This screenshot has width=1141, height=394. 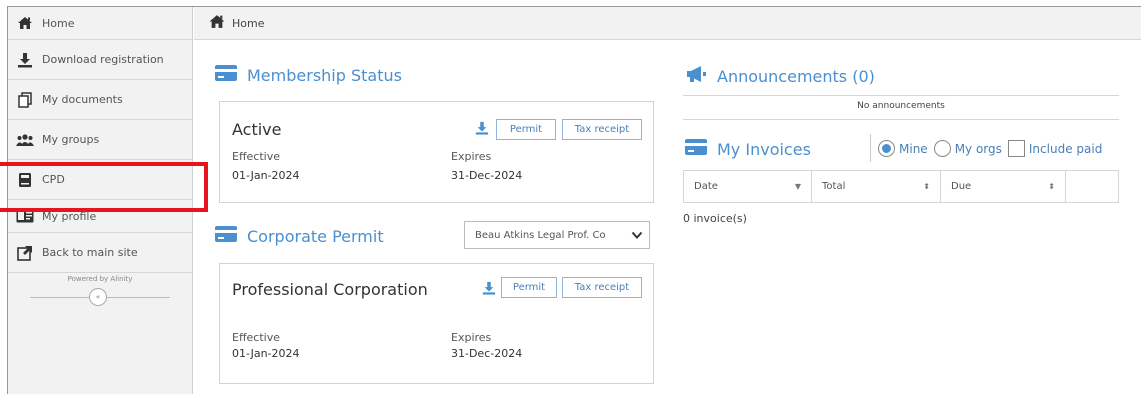 I want to click on corporation-select: Beau Atkins Legal Prof. Co, so click(x=557, y=235).